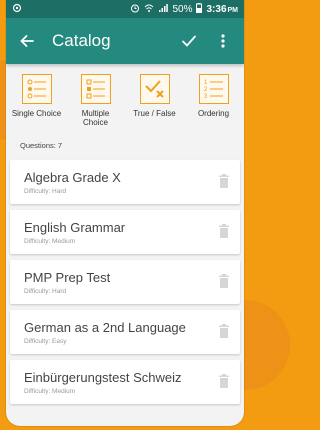  I want to click on type-true-false: True / False, so click(154, 100).